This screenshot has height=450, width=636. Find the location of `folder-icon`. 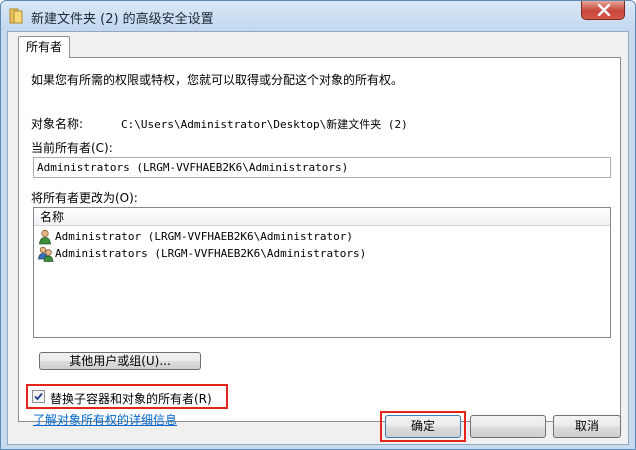

folder-icon is located at coordinates (16, 16).